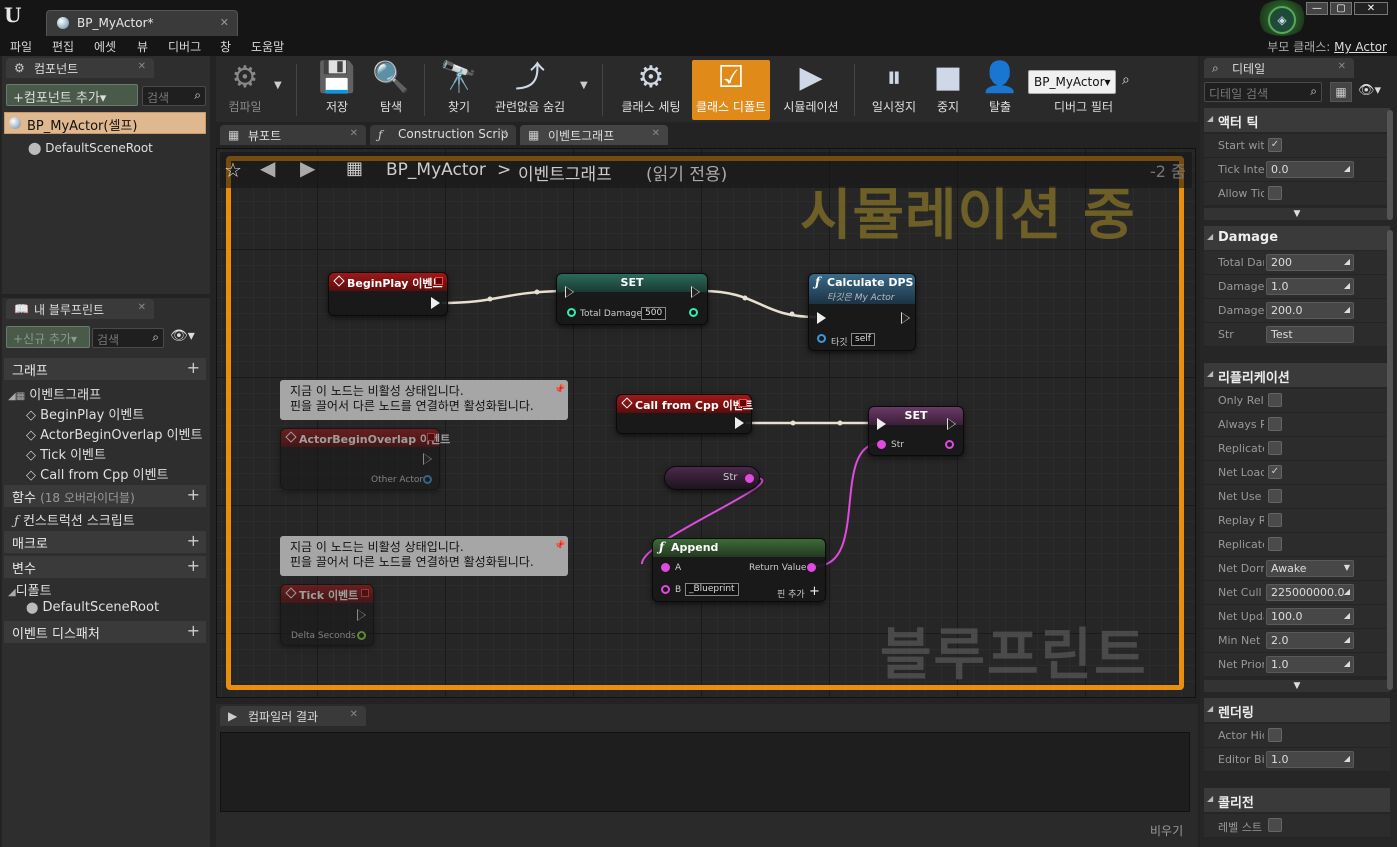 Image resolution: width=1397 pixels, height=847 pixels. What do you see at coordinates (565, 172) in the screenshot?
I see `breadcrumb-event-graph: 이벤트그래프` at bounding box center [565, 172].